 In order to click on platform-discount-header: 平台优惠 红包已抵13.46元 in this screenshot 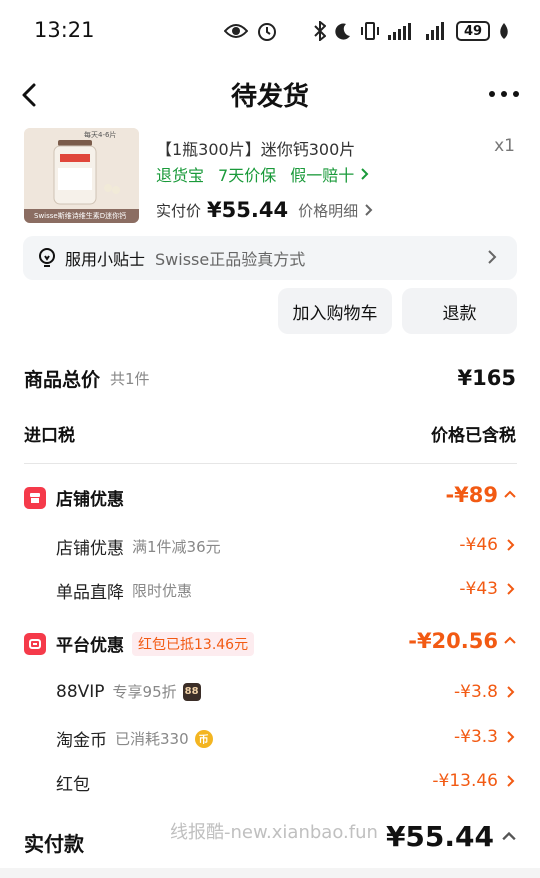, I will do `click(139, 643)`.